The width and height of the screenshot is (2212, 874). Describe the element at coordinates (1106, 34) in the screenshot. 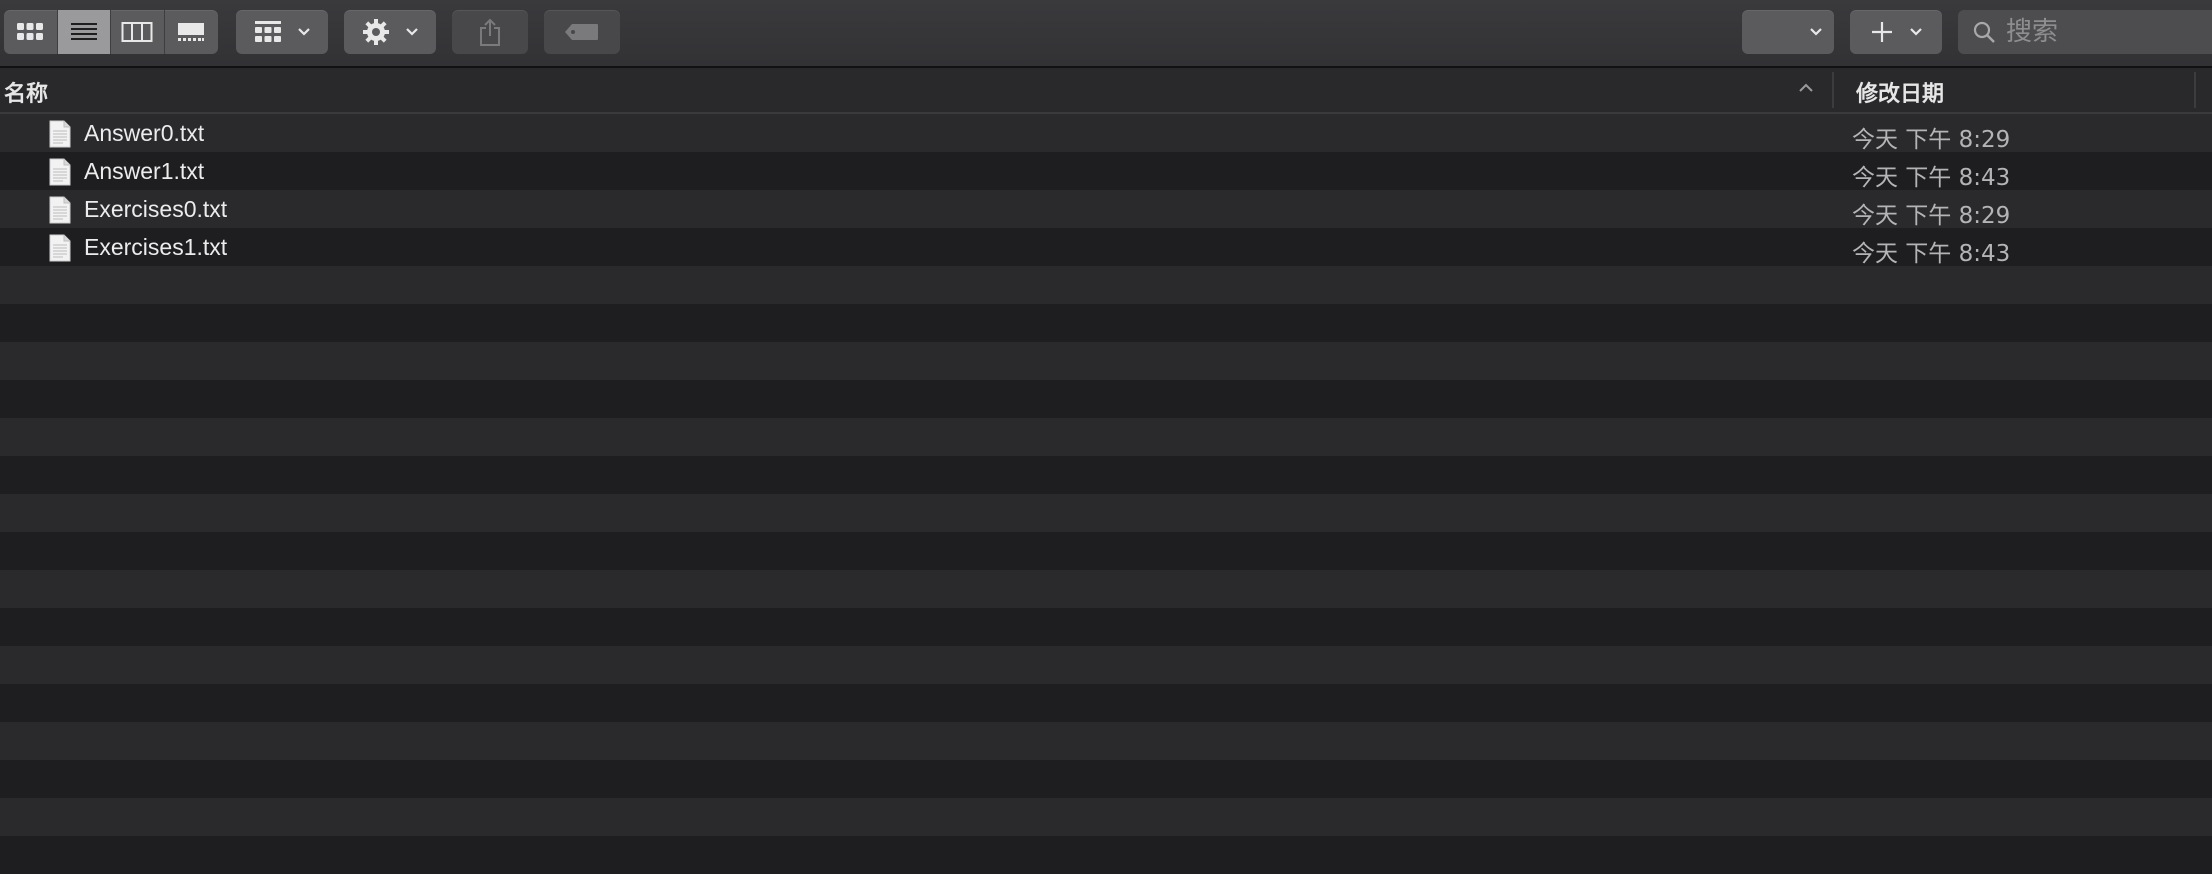

I see `toolbar` at that location.